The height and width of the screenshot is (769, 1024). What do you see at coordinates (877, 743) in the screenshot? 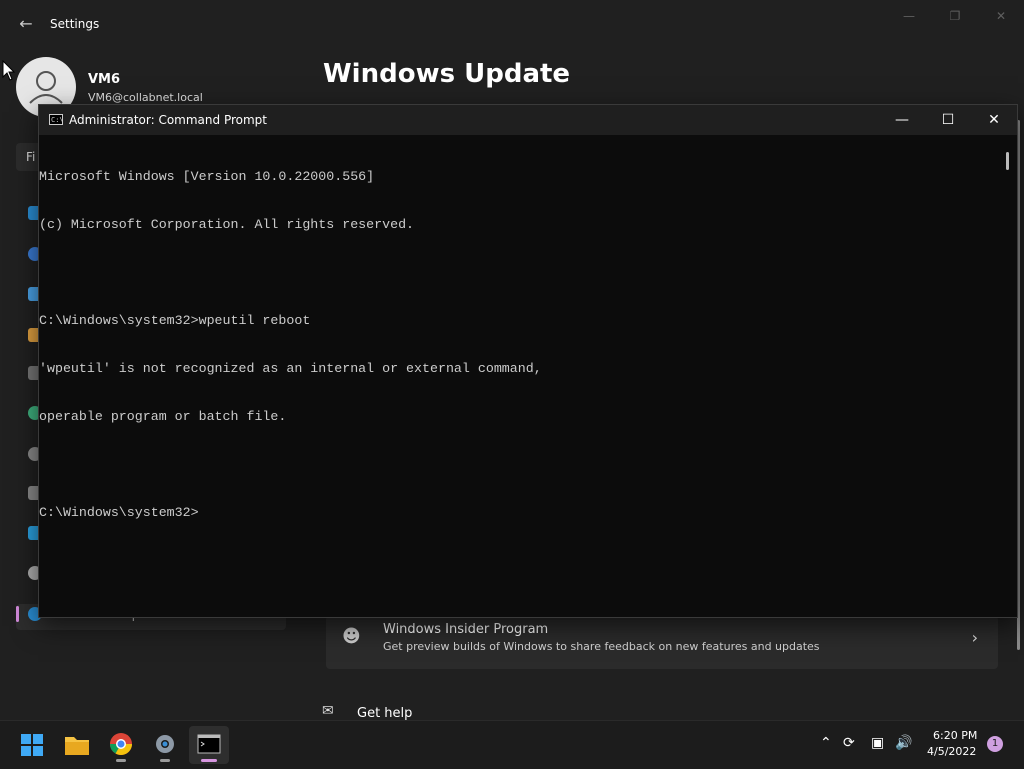
I see `network-icon: ▣` at bounding box center [877, 743].